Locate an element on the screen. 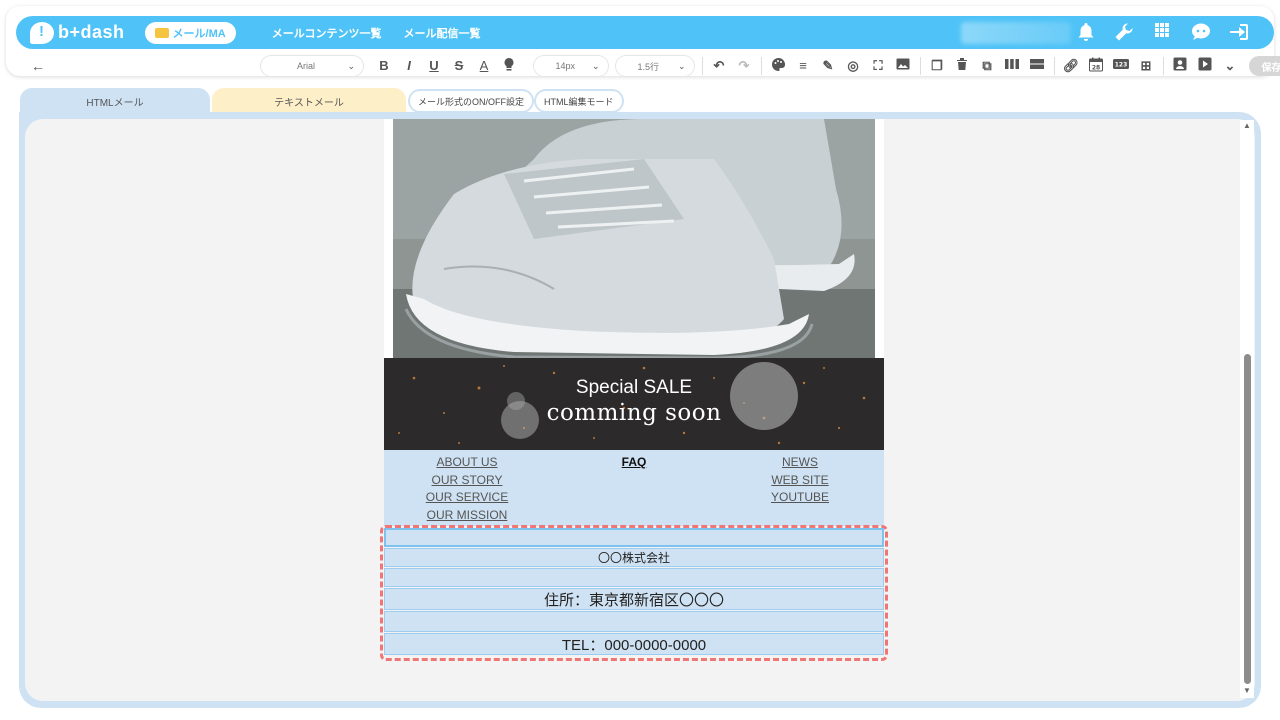 The height and width of the screenshot is (720, 1280). logo: b+dash is located at coordinates (77, 32).